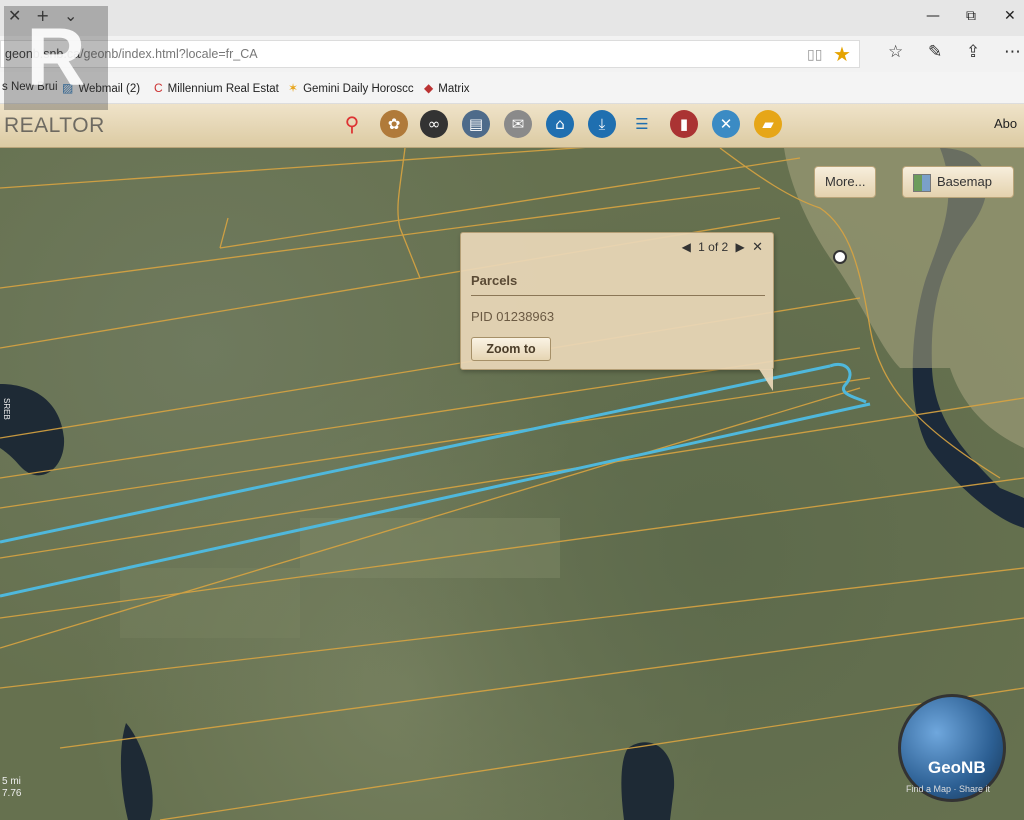  What do you see at coordinates (935, 52) in the screenshot?
I see `pen-note-icon: ✎` at bounding box center [935, 52].